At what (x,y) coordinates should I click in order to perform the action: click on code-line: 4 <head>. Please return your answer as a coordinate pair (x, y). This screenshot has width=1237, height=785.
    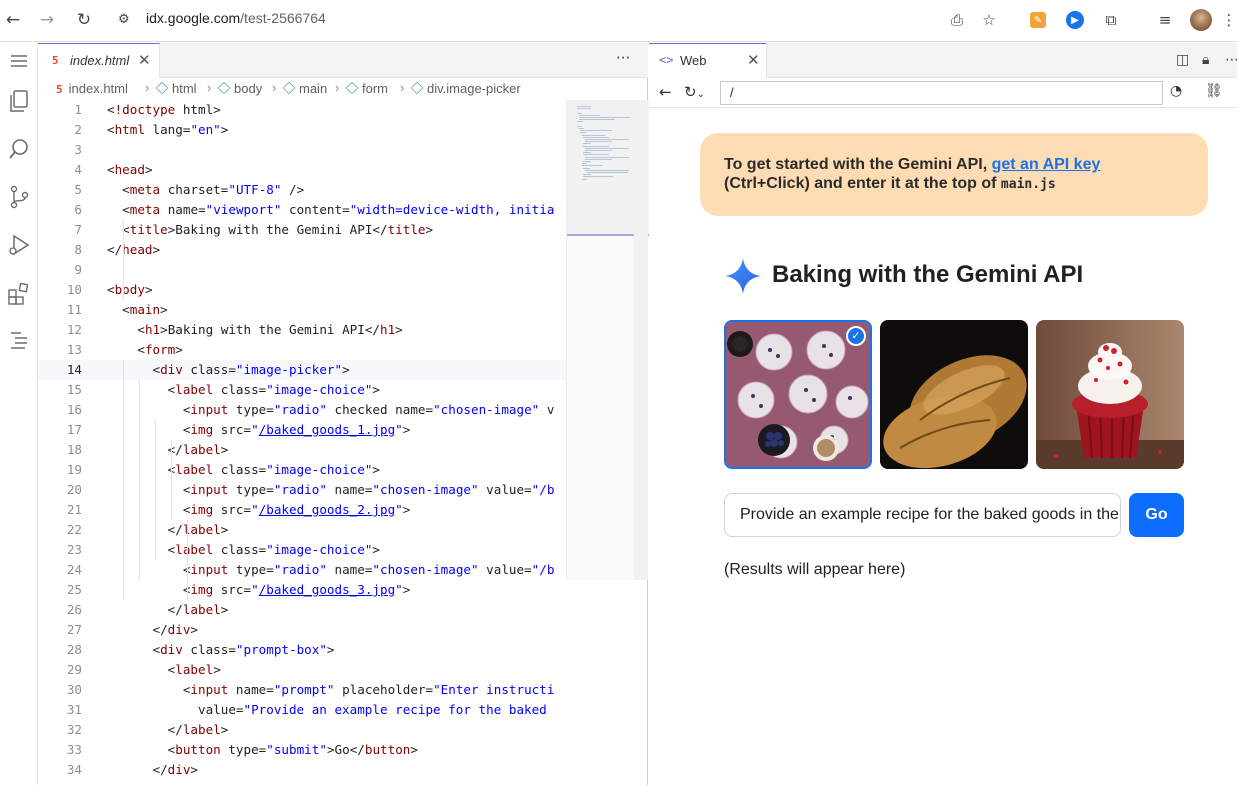
    Looking at the image, I should click on (302, 170).